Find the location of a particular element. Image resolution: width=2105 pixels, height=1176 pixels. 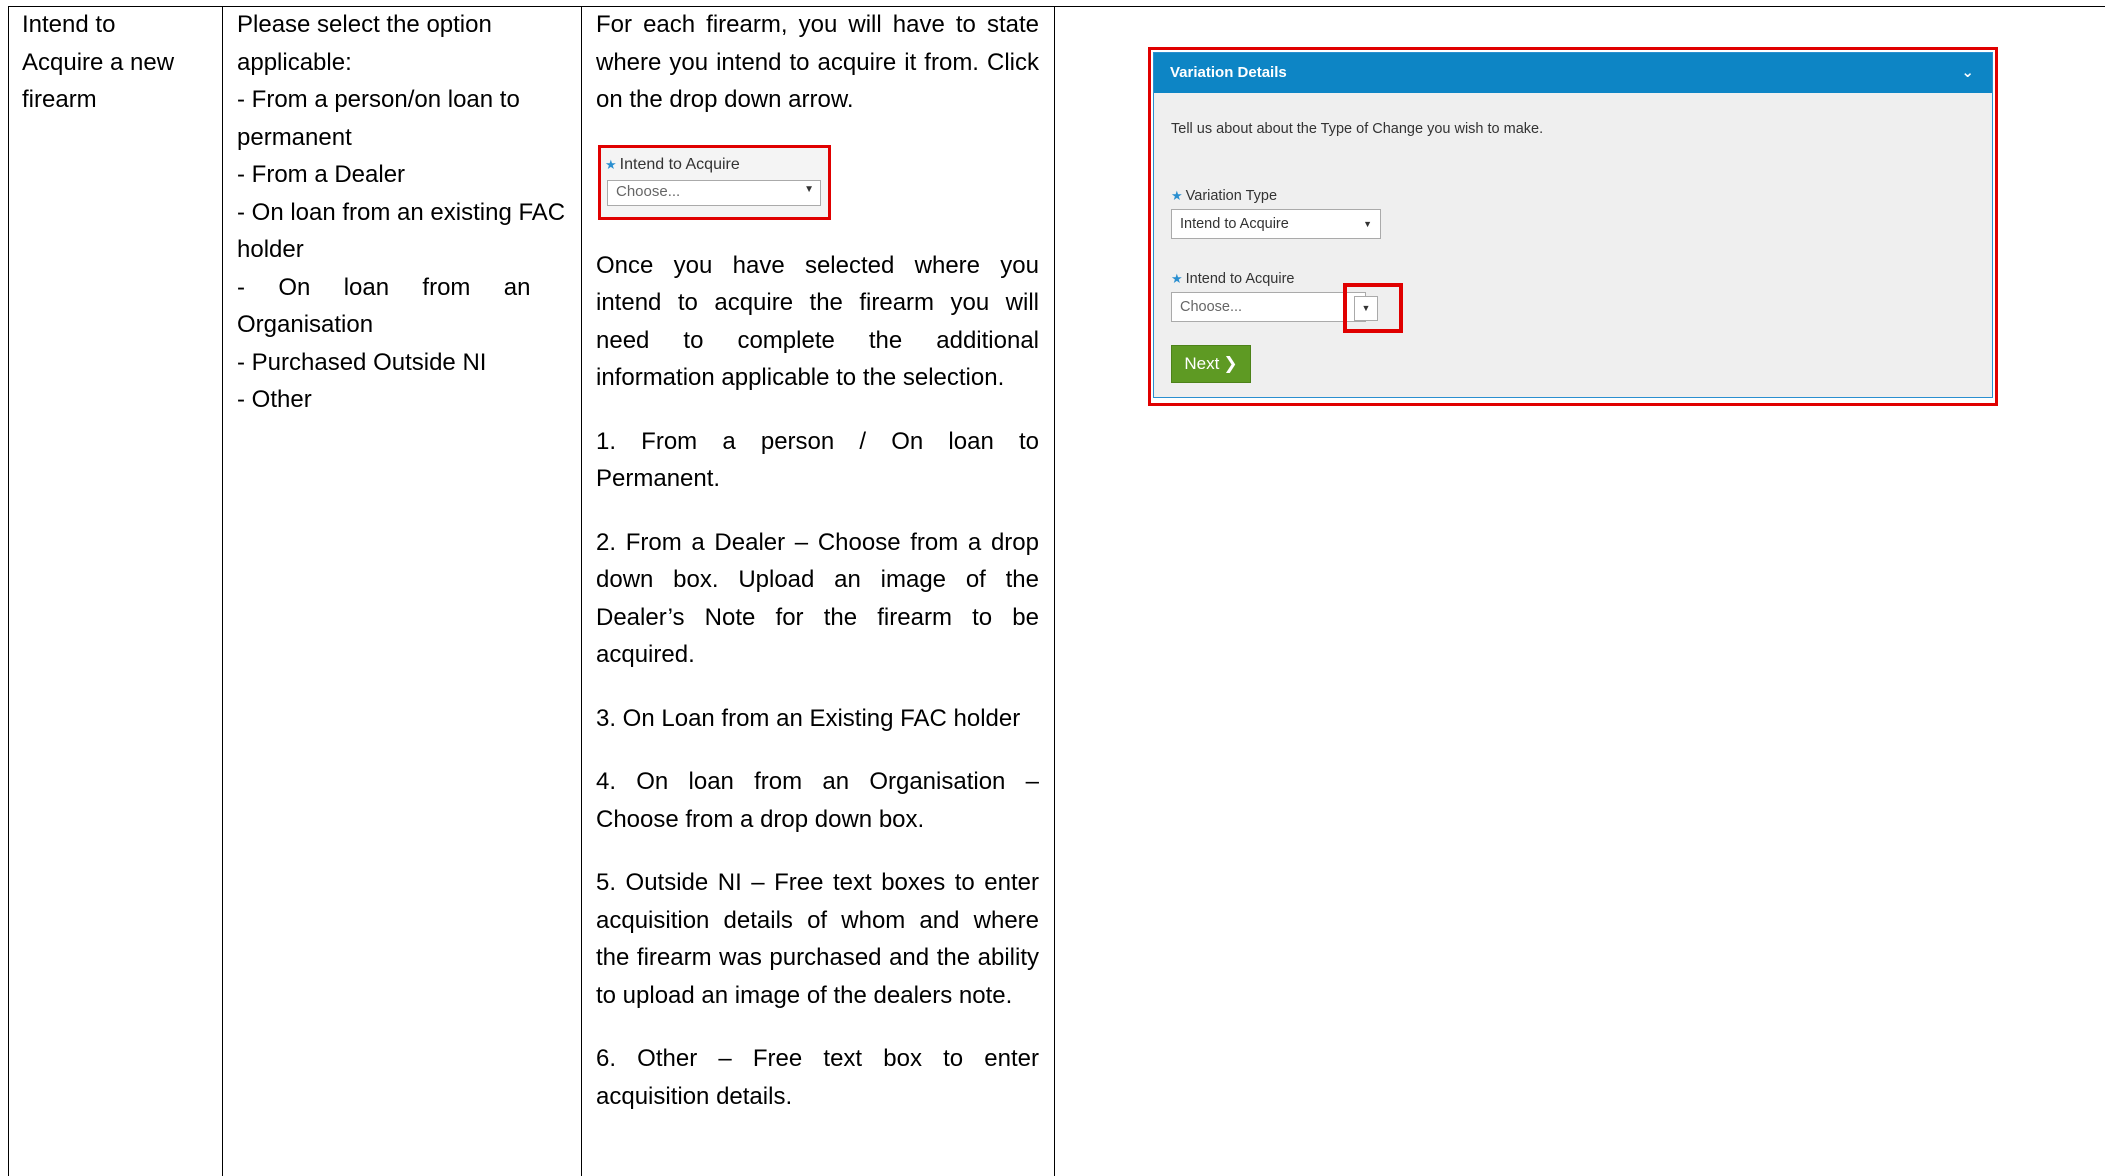

snippet-select: Choose... ▼ is located at coordinates (714, 193).